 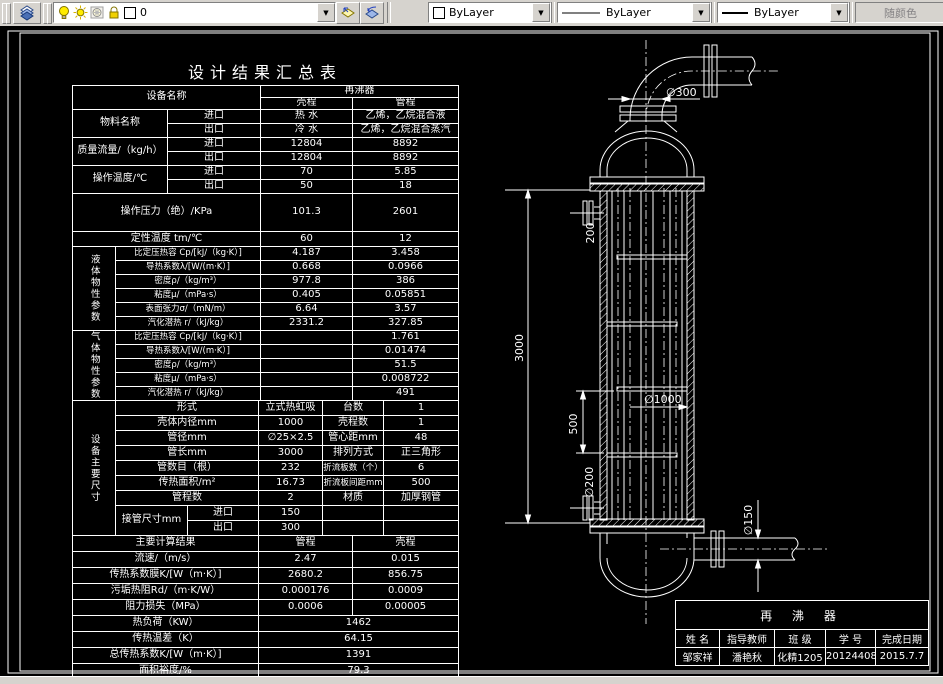 I want to click on cell: 2601, so click(x=405, y=212).